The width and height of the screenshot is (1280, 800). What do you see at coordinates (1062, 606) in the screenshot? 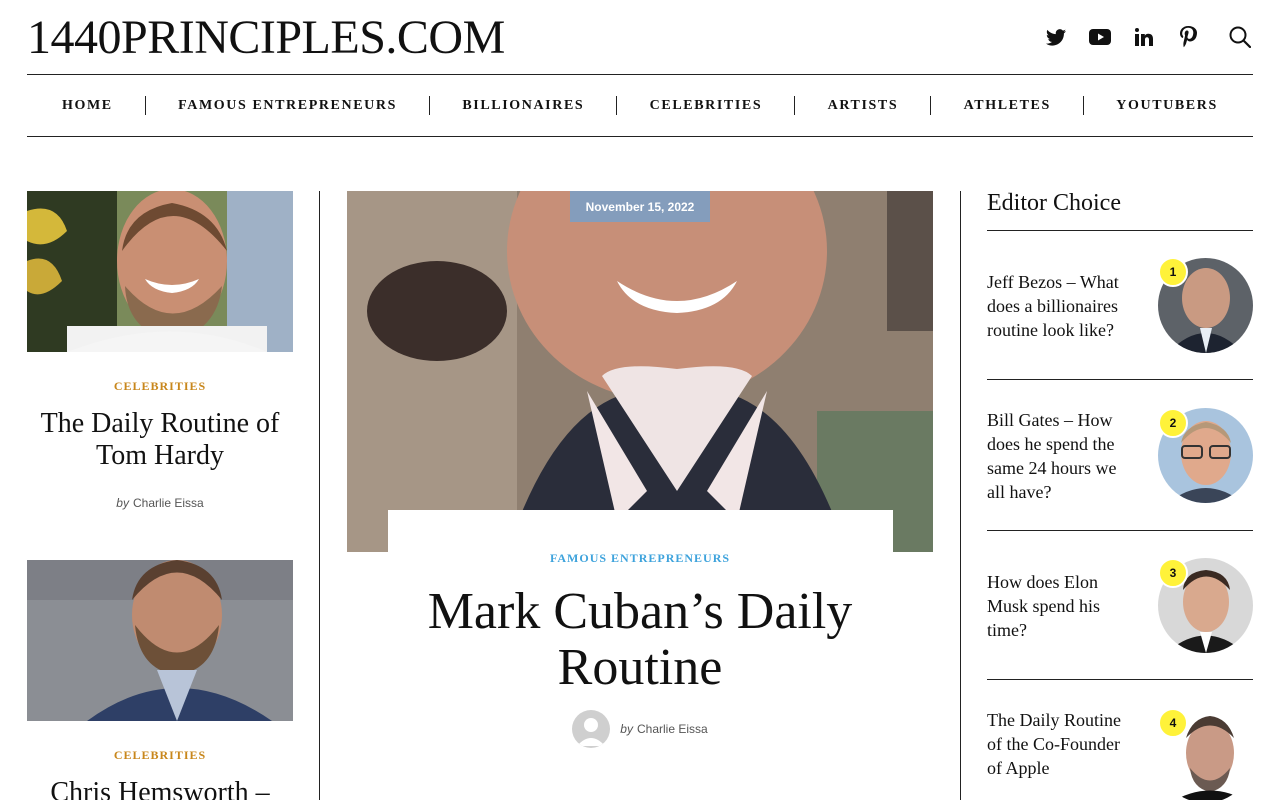
I see `editor-choice-title: How does Elon Musk spend his time?` at bounding box center [1062, 606].